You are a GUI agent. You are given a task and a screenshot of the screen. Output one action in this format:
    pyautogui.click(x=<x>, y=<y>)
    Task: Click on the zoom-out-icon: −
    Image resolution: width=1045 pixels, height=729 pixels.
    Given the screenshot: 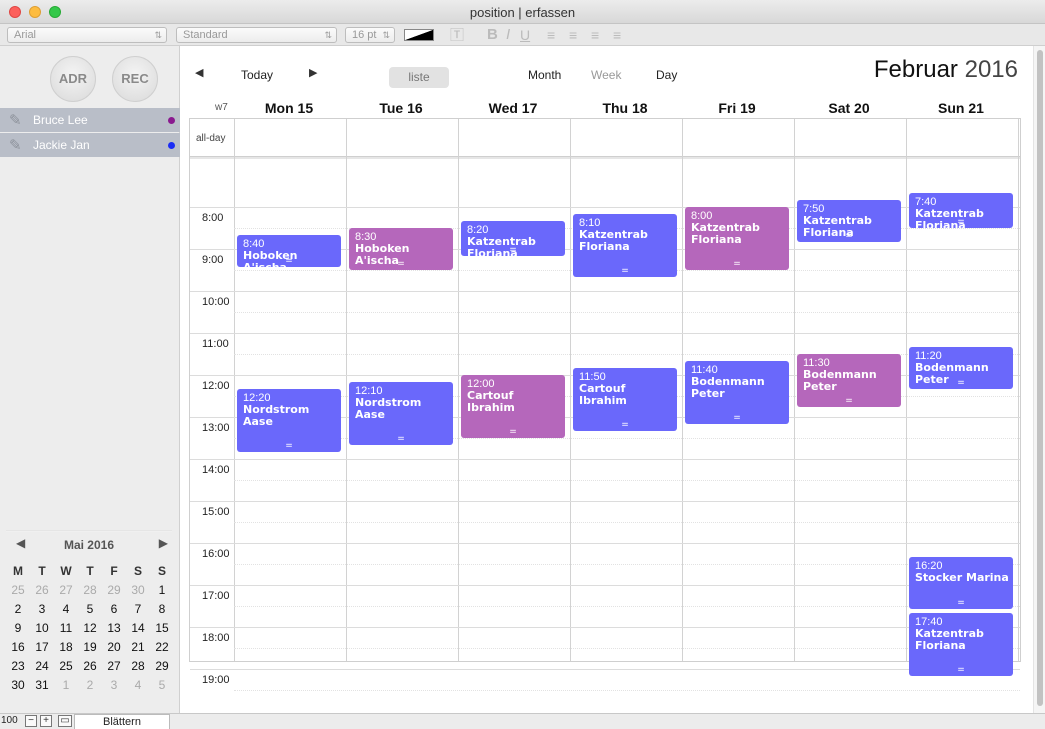 What is the action you would take?
    pyautogui.click(x=31, y=721)
    